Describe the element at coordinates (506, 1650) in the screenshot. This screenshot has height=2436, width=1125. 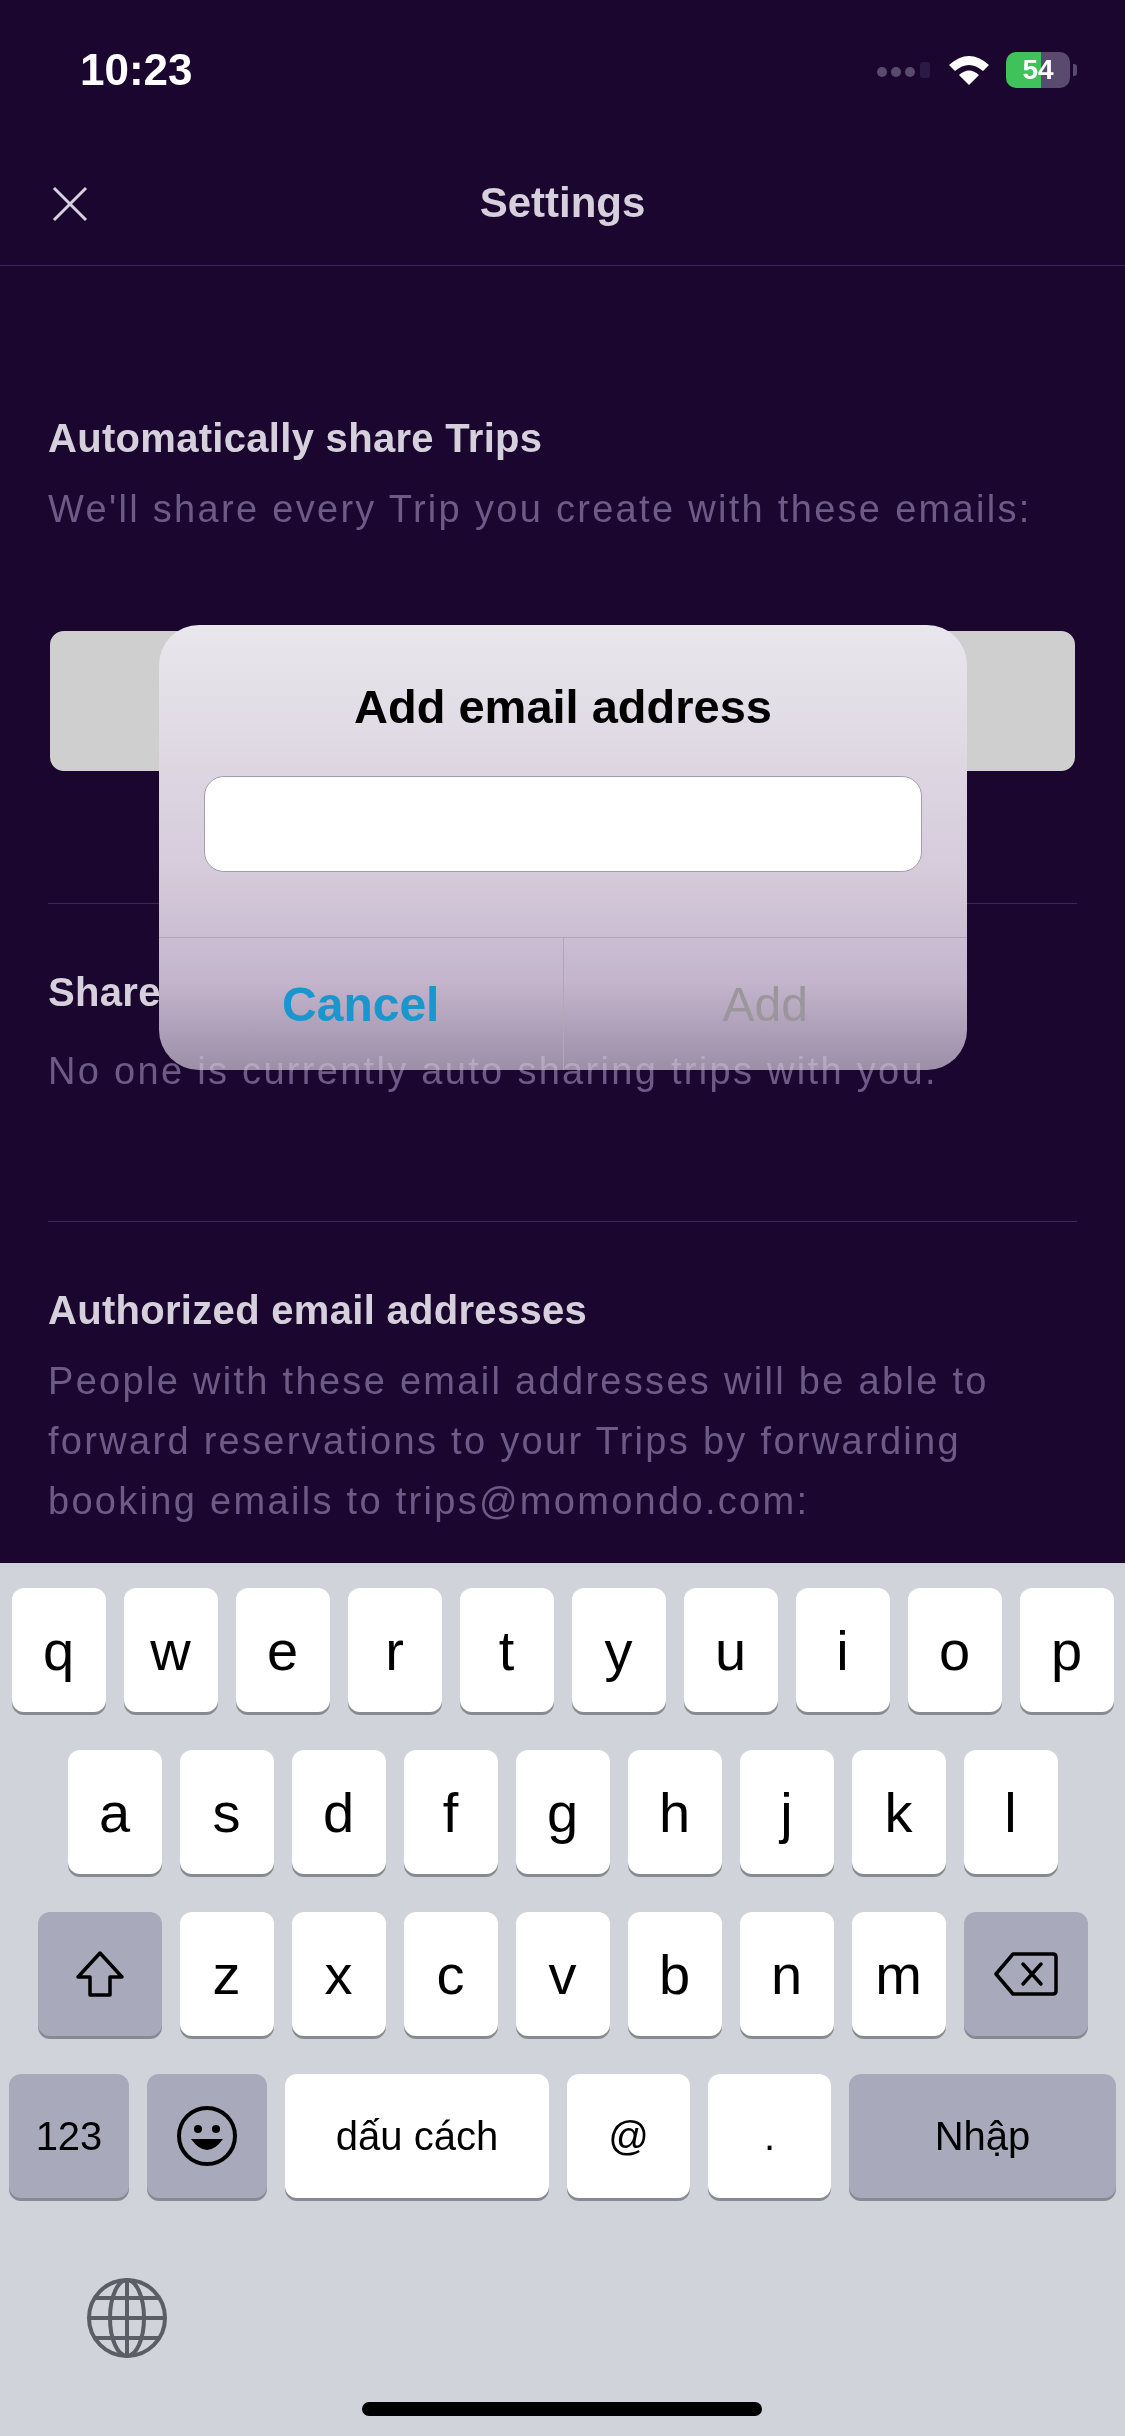
I see `keyboard-key: t` at that location.